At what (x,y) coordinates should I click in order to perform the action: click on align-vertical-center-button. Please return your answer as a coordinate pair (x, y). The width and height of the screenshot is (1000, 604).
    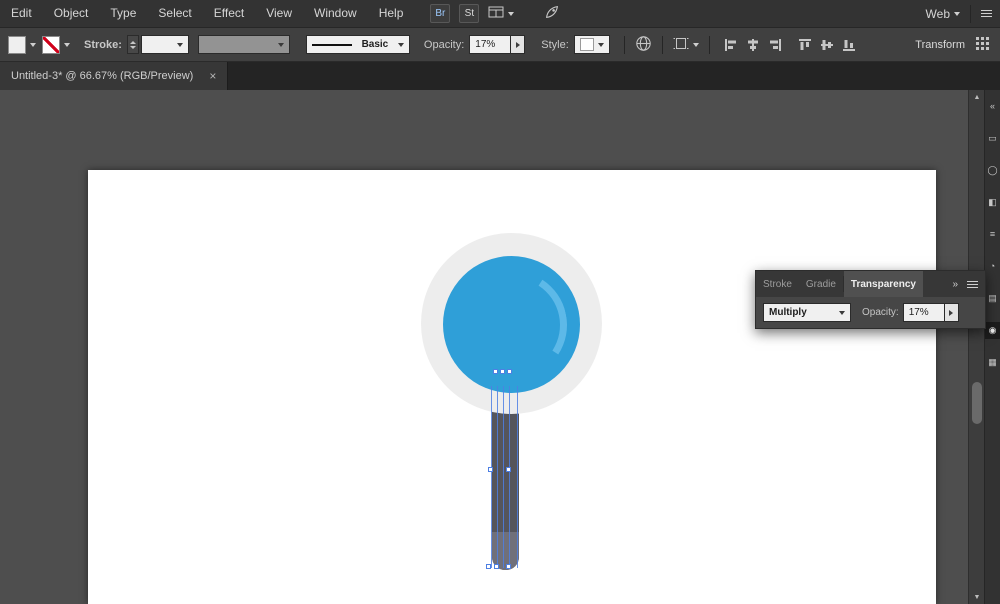
    Looking at the image, I should click on (827, 45).